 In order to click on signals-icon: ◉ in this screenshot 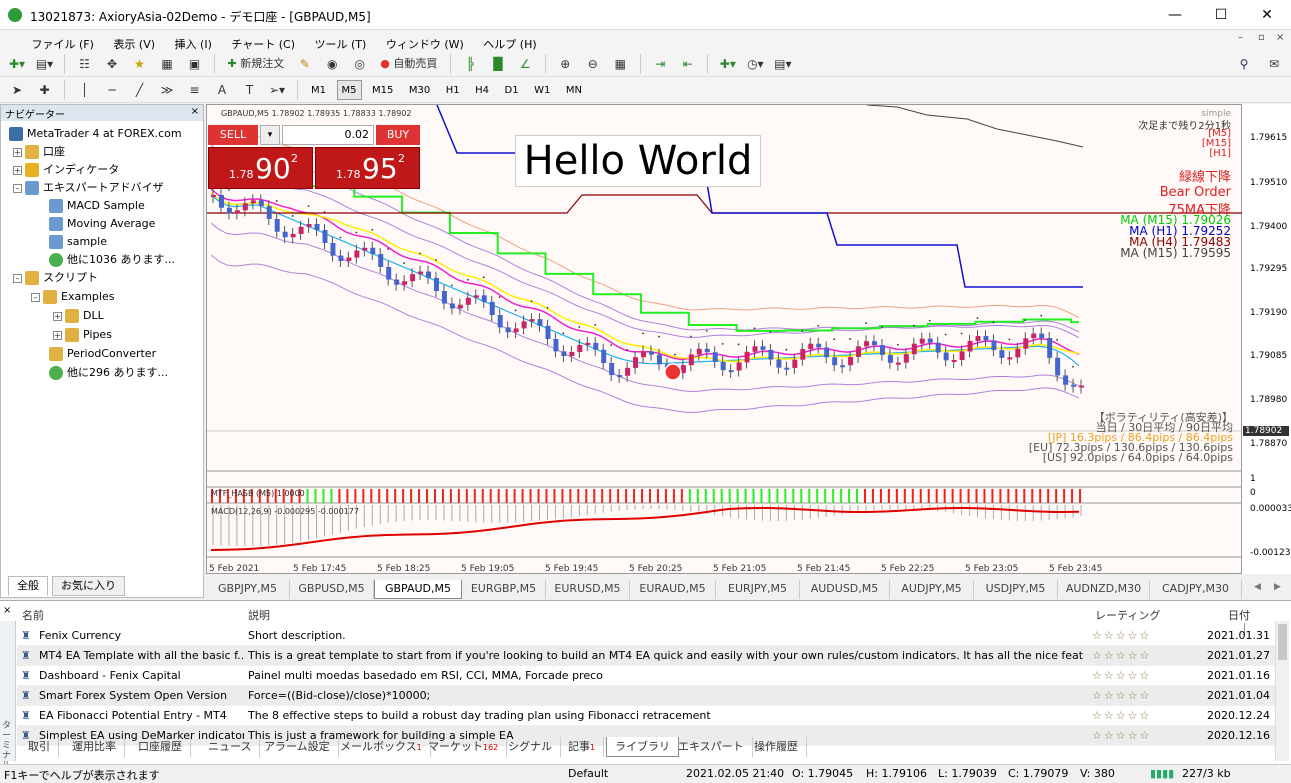, I will do `click(332, 64)`.